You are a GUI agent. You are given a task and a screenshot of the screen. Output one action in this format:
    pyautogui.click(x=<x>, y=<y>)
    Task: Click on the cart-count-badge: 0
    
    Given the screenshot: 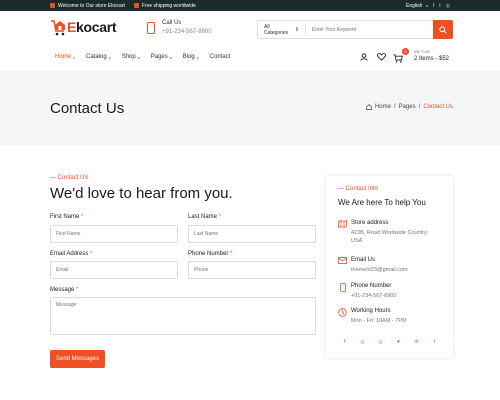 What is the action you would take?
    pyautogui.click(x=405, y=51)
    